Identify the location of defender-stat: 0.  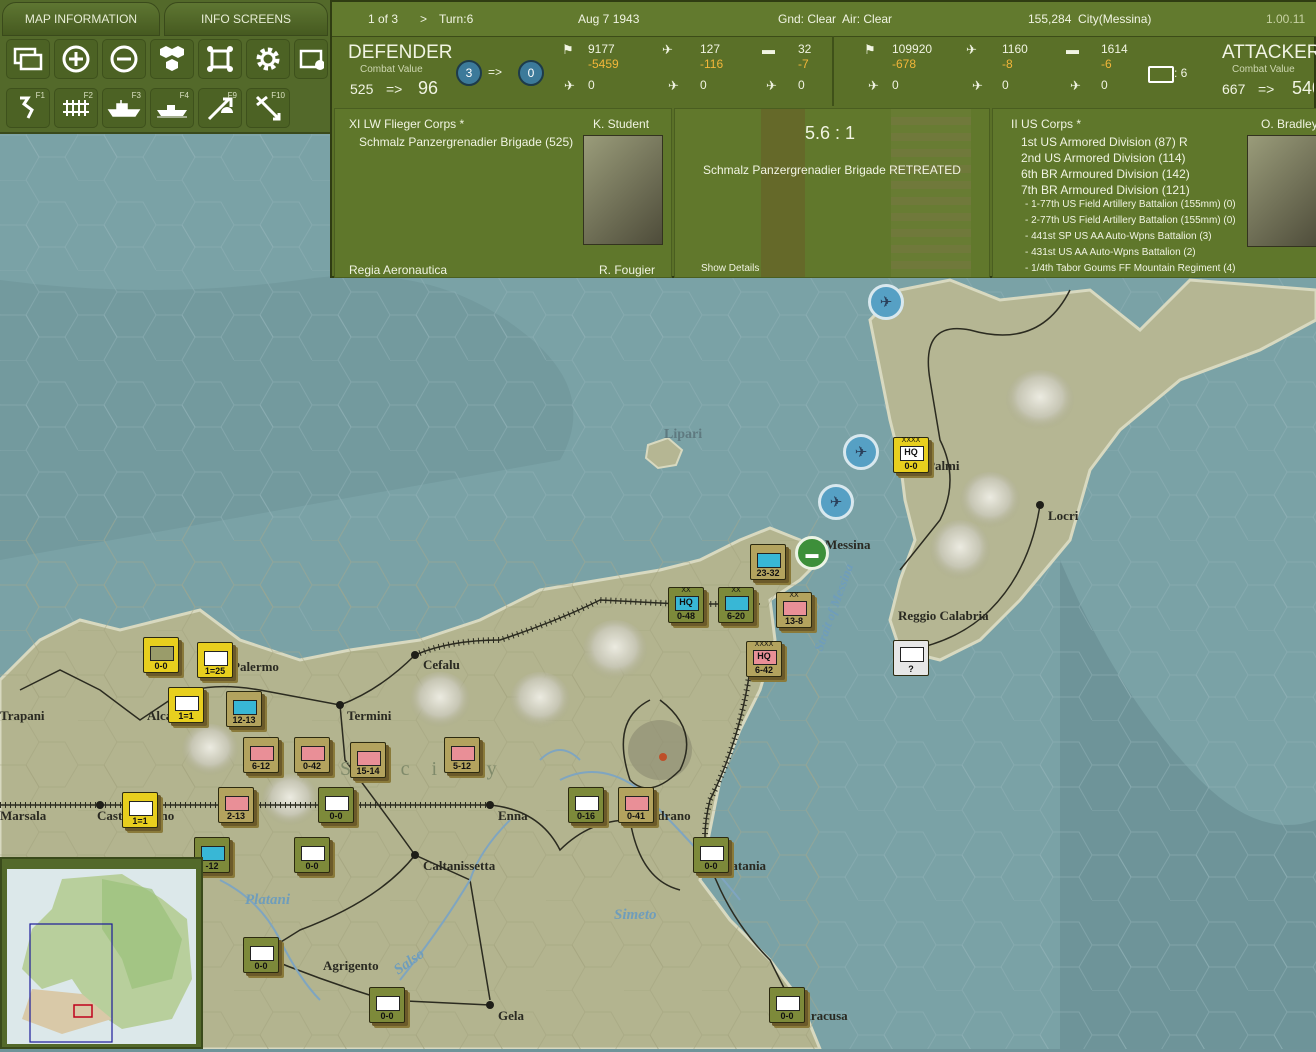
(801, 85).